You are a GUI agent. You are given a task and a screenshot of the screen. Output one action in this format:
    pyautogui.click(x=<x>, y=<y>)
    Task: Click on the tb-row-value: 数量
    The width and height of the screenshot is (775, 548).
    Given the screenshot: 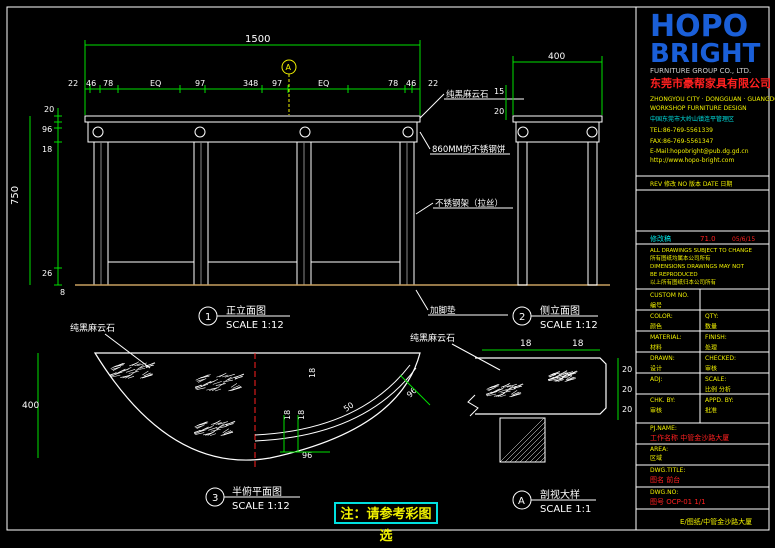 What is the action you would take?
    pyautogui.click(x=711, y=327)
    